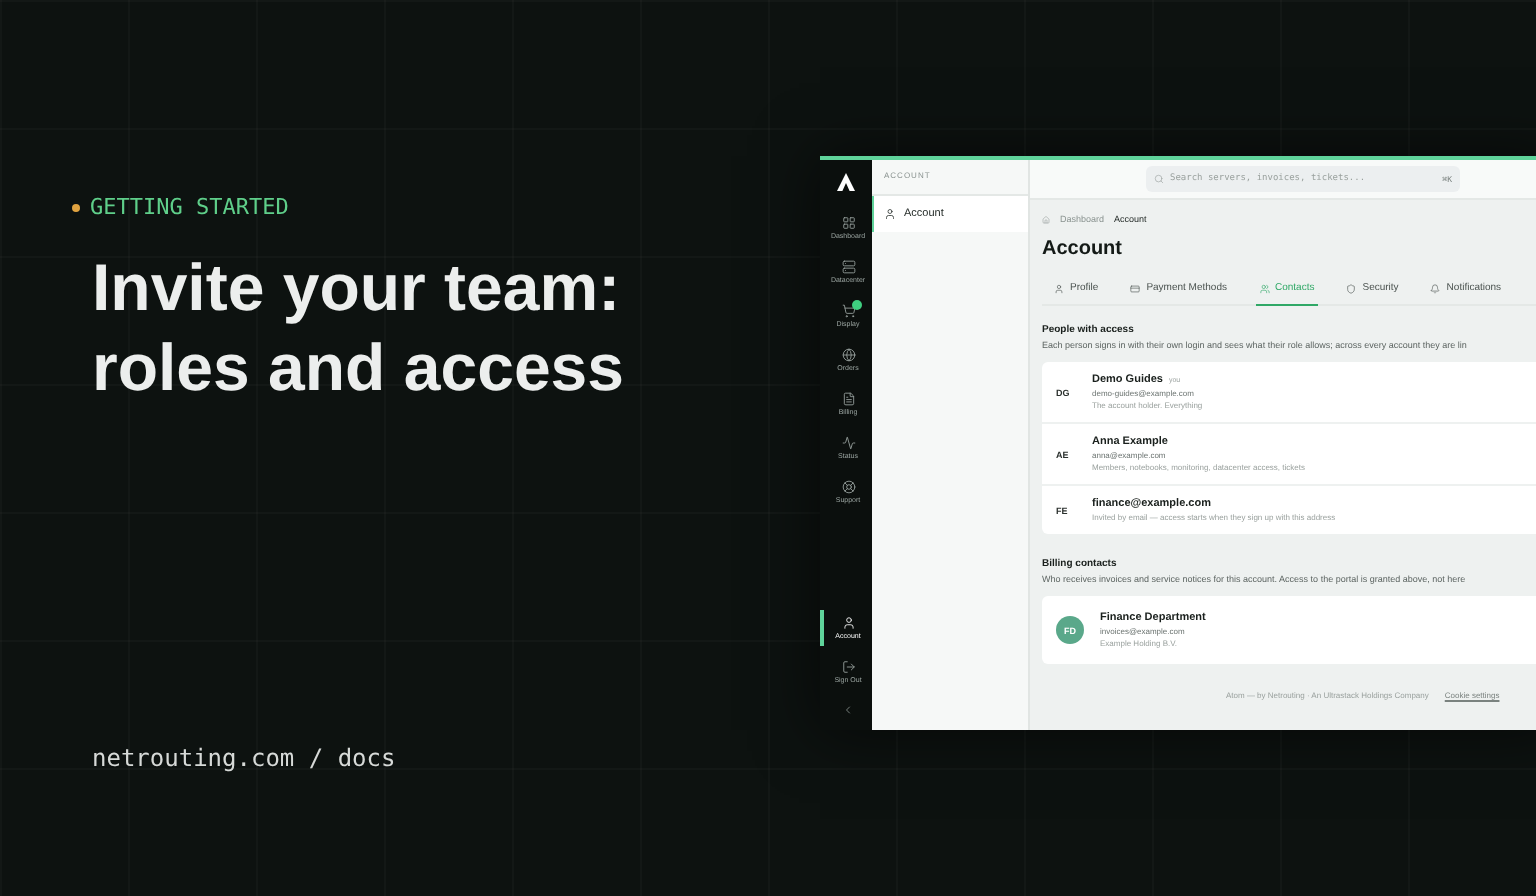 The height and width of the screenshot is (896, 1536). Describe the element at coordinates (848, 355) in the screenshot. I see `globe-icon` at that location.